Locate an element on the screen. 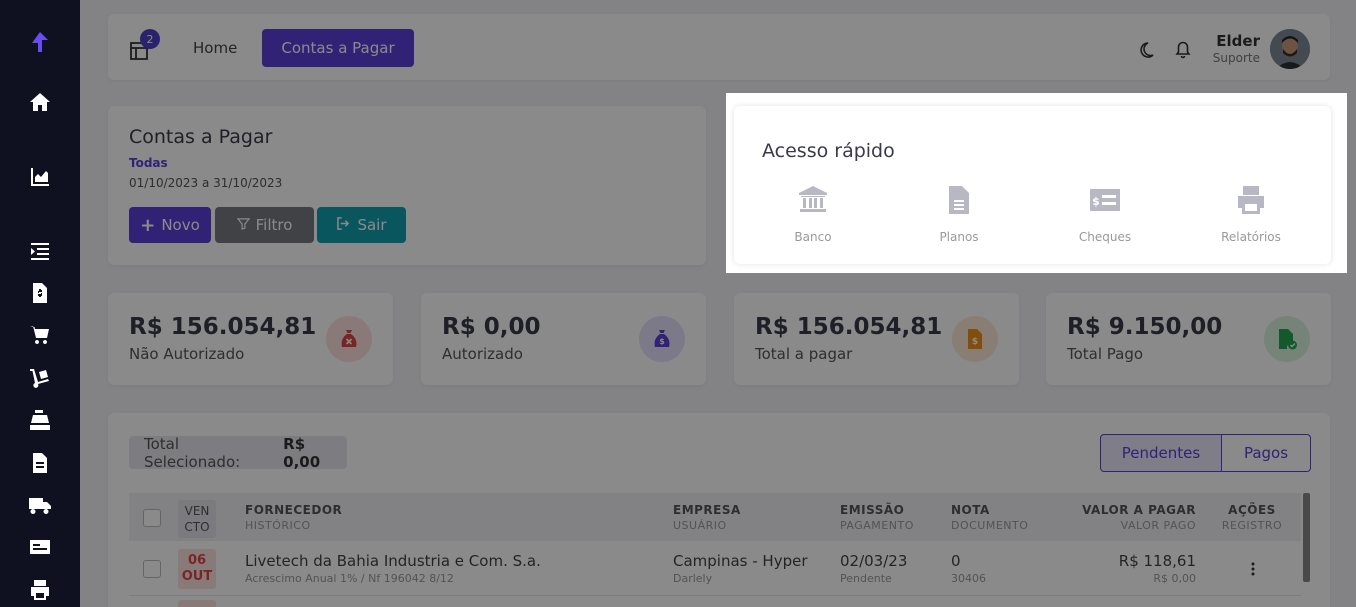 The width and height of the screenshot is (1356, 607). table-scrollbar is located at coordinates (1306, 537).